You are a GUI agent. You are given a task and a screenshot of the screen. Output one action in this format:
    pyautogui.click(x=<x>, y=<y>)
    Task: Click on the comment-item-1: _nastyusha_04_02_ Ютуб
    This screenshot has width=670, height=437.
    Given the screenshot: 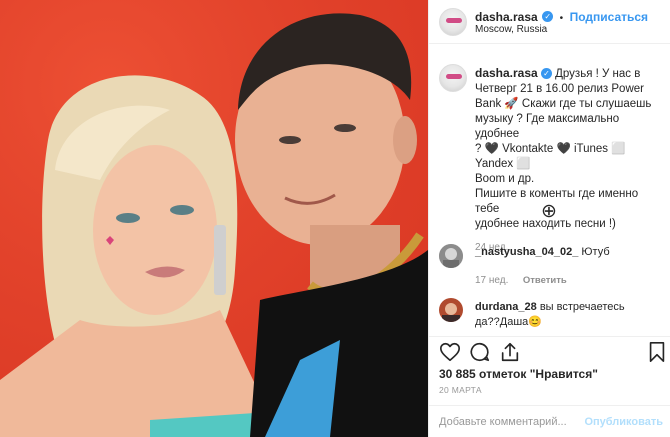 What is the action you would take?
    pyautogui.click(x=570, y=252)
    